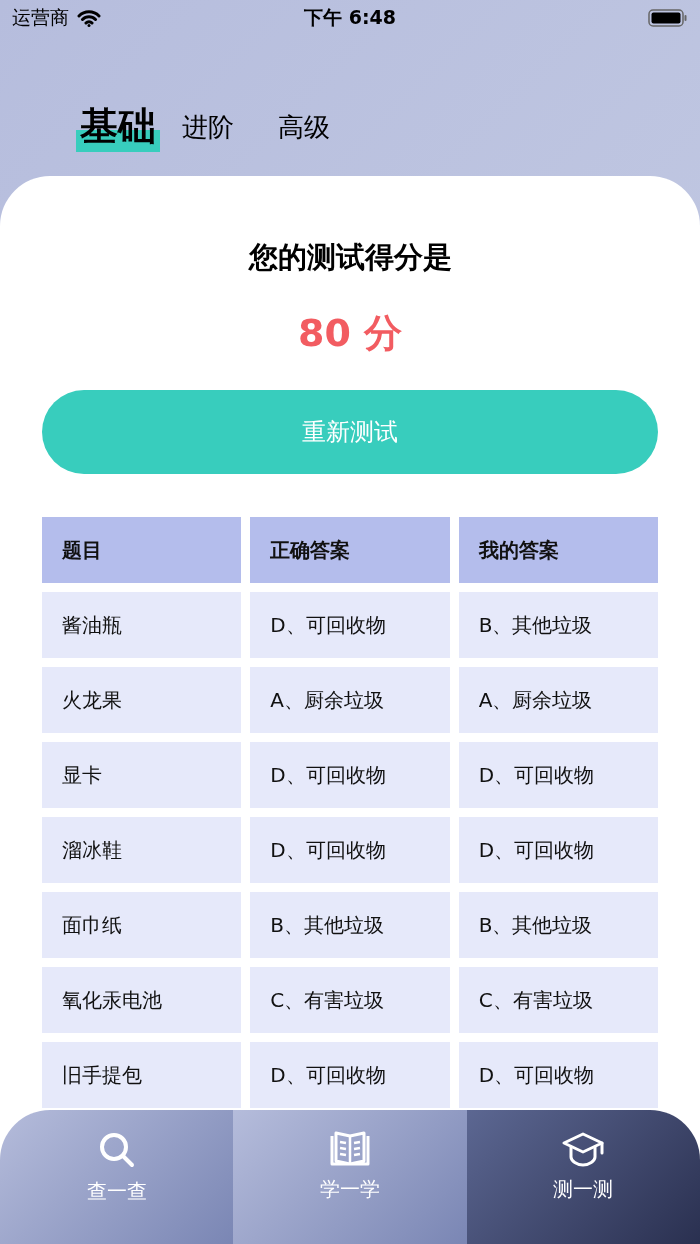 This screenshot has width=700, height=1244. Describe the element at coordinates (583, 1149) in the screenshot. I see `graduation-cap-icon` at that location.